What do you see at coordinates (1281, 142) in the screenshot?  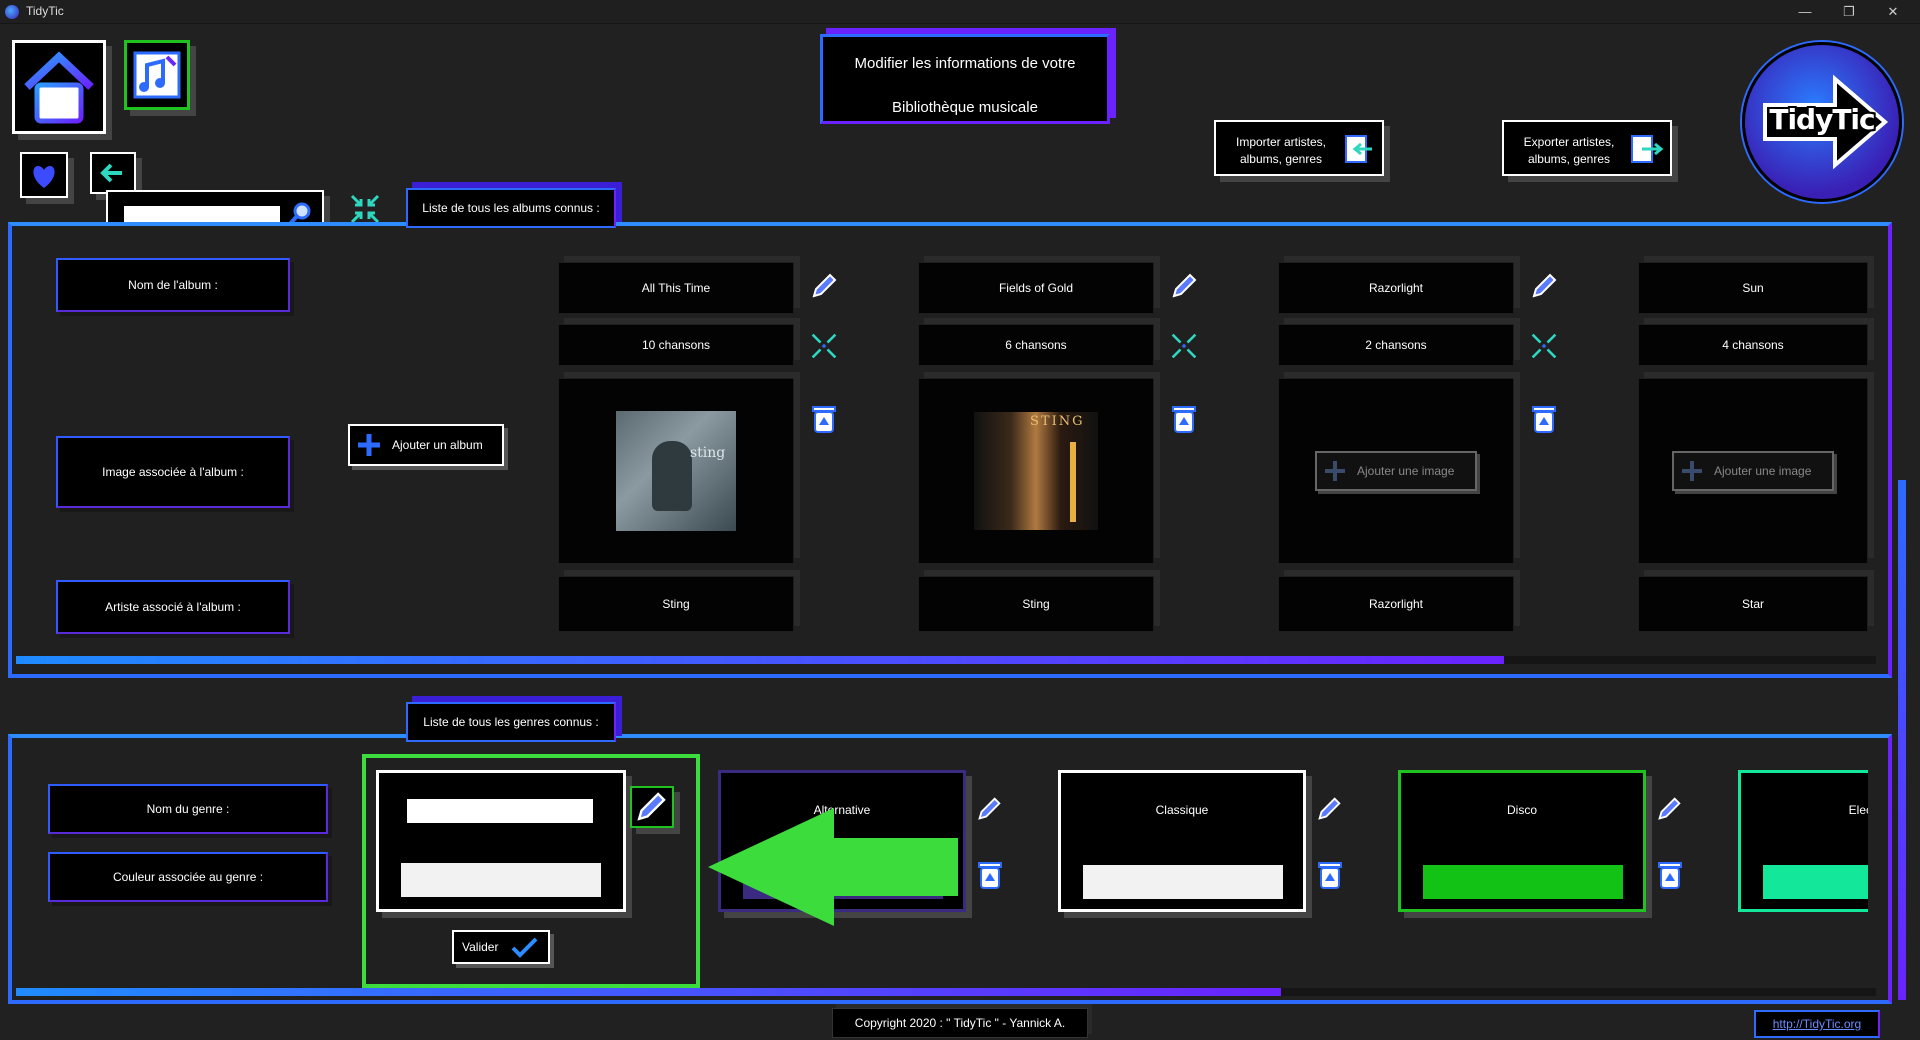 I see `import-label-line1: Importer artistes,` at bounding box center [1281, 142].